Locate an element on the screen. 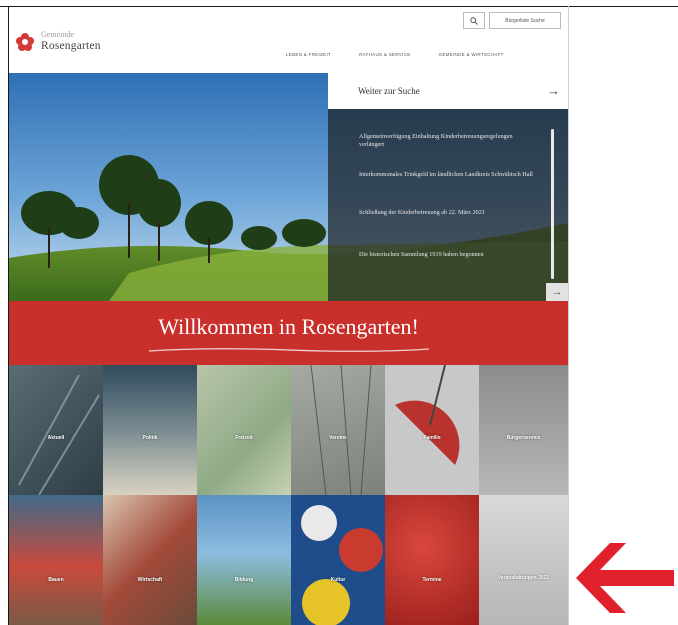 The width and height of the screenshot is (678, 625). tile-label: Aktuell is located at coordinates (56, 438).